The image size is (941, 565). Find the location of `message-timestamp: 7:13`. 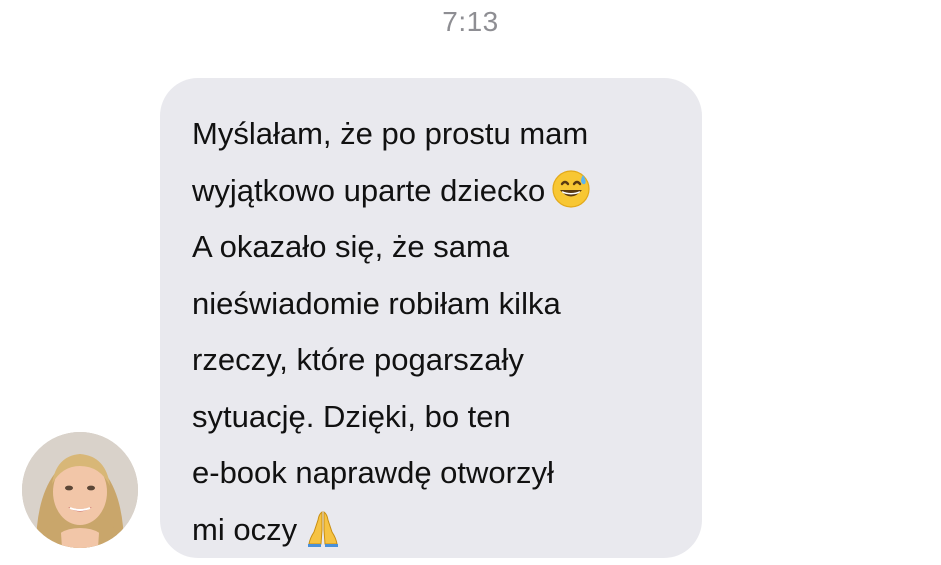

message-timestamp: 7:13 is located at coordinates (470, 21).